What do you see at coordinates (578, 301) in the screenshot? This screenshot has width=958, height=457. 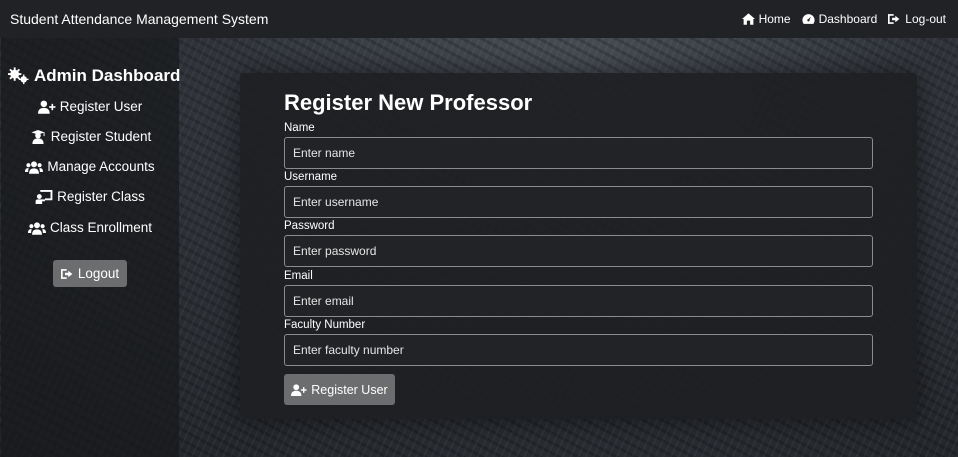 I see `email-input` at bounding box center [578, 301].